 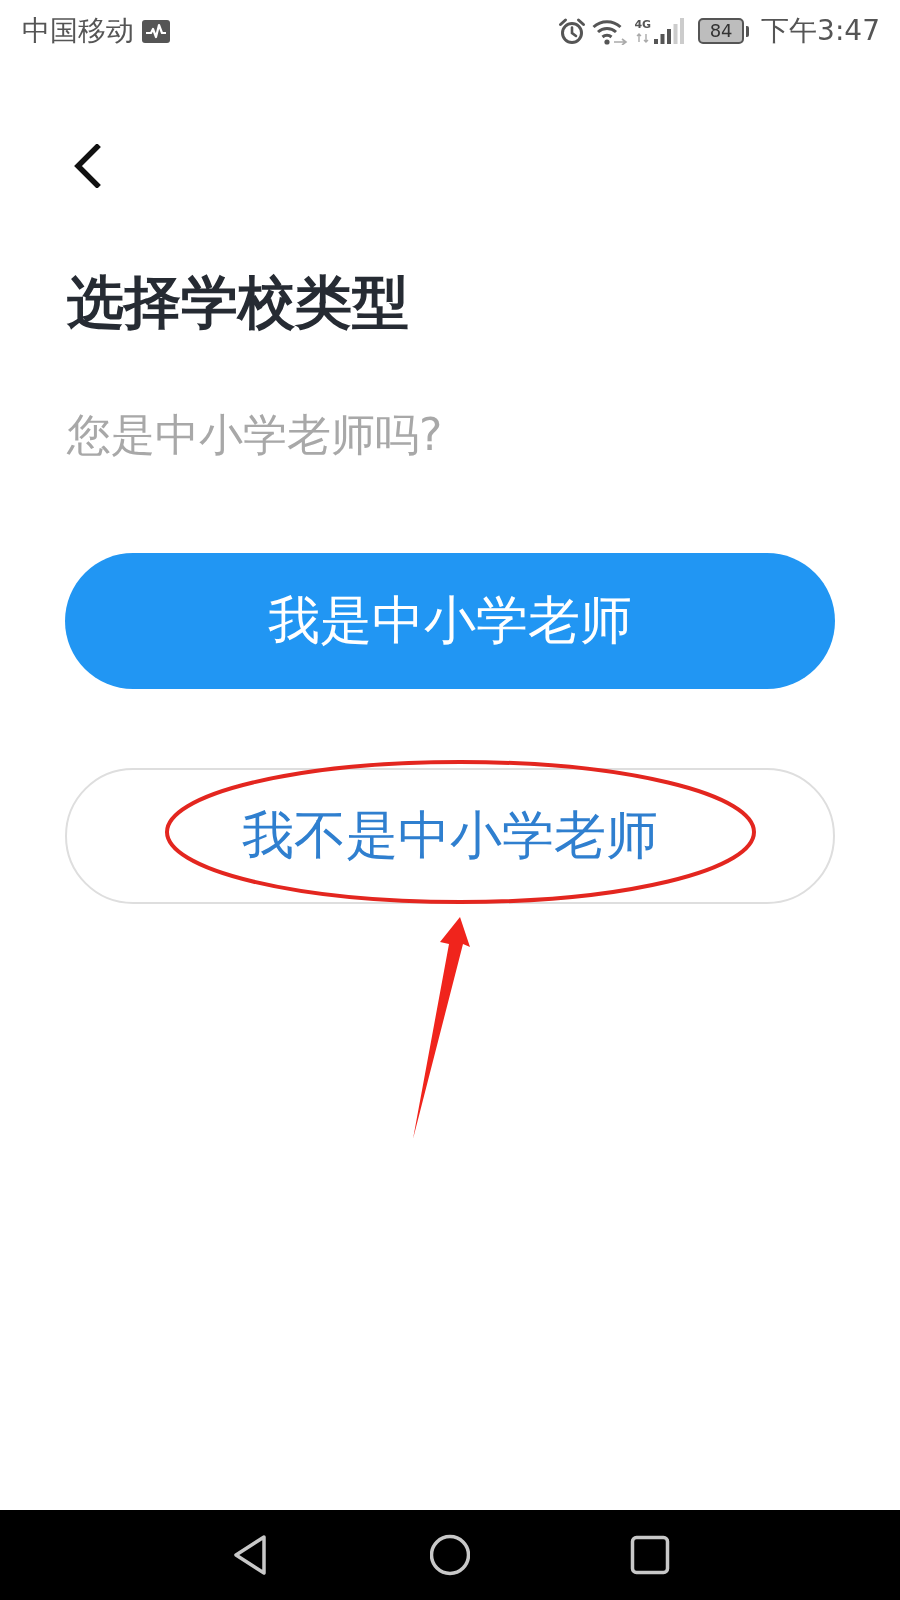 I want to click on data-arrows-icon, so click(x=642, y=38).